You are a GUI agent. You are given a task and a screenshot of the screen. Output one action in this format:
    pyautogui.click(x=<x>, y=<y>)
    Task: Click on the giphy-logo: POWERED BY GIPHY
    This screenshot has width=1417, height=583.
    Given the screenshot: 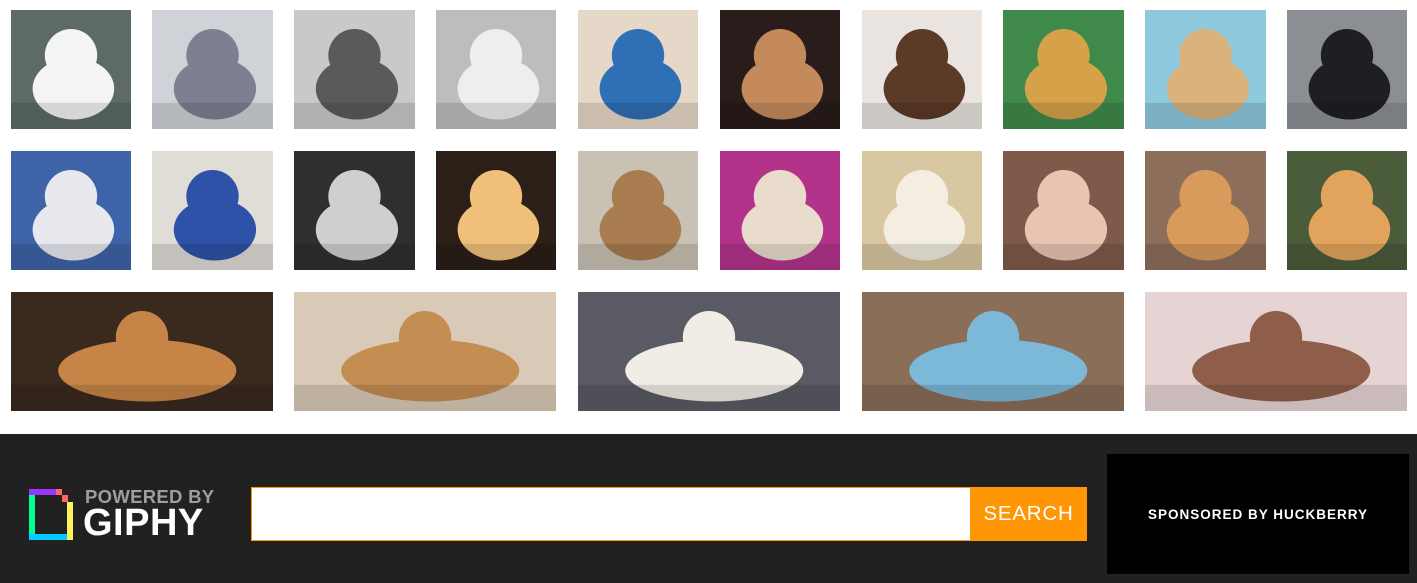 What is the action you would take?
    pyautogui.click(x=131, y=516)
    